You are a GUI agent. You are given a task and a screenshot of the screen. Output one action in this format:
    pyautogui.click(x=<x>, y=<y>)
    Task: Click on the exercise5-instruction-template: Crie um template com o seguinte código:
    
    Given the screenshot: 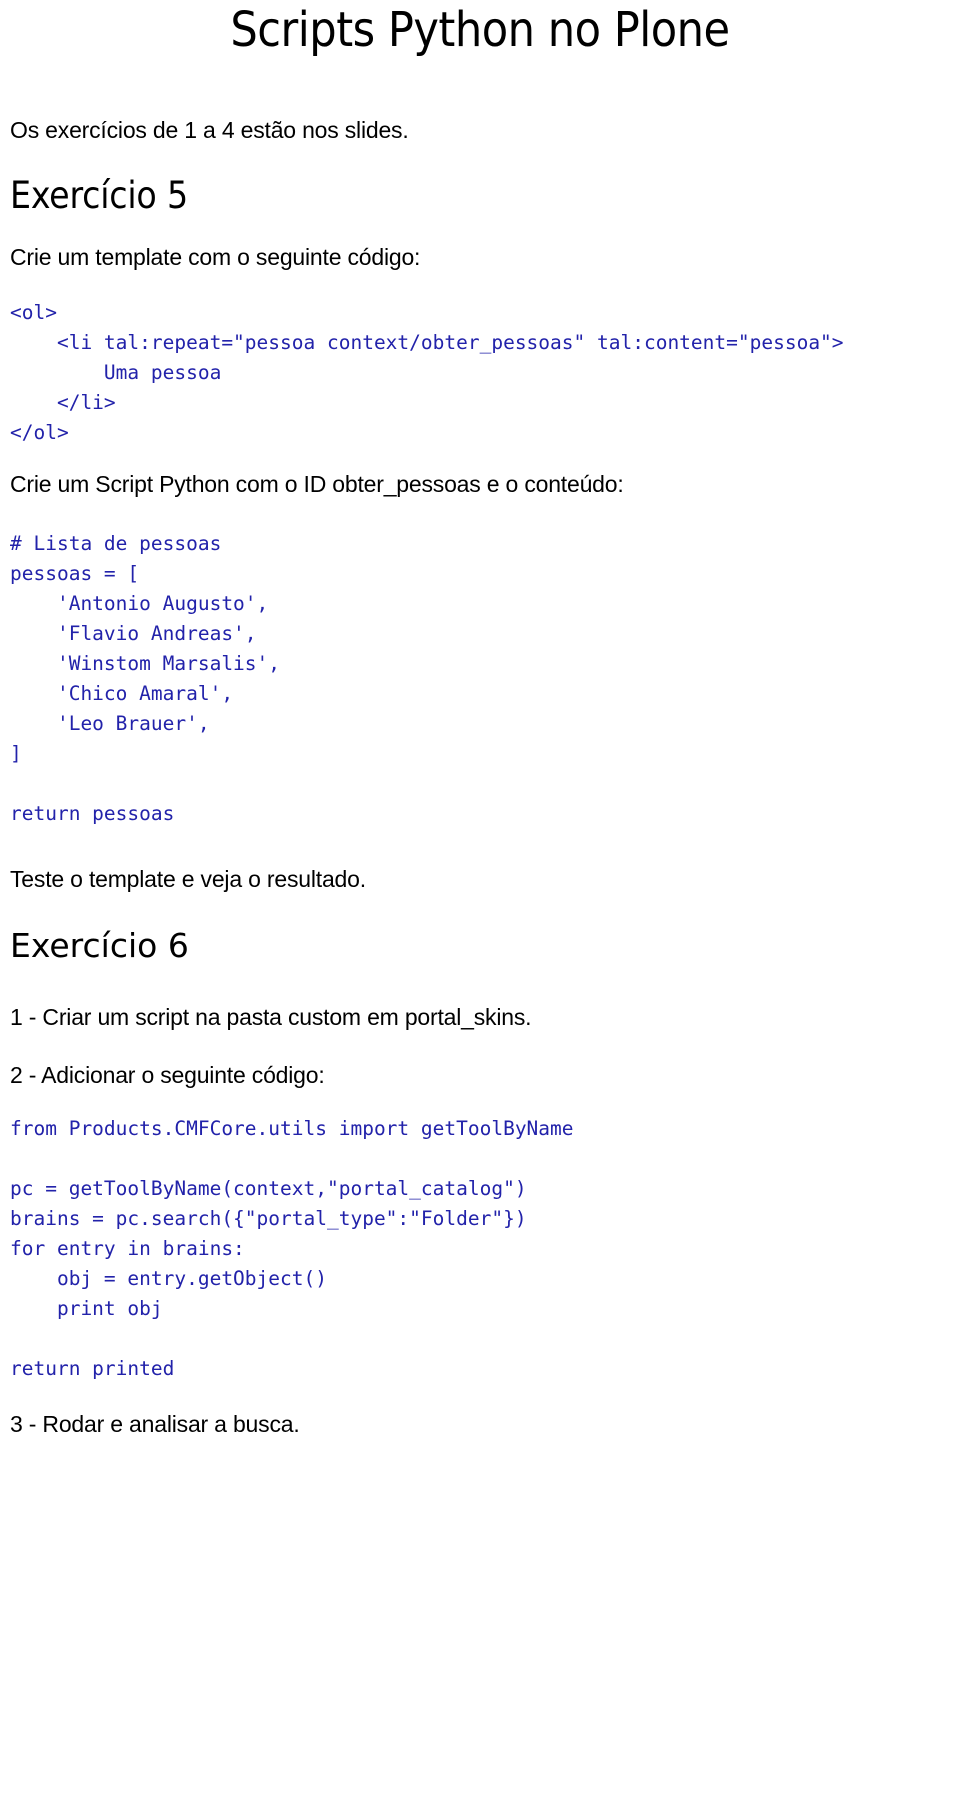 What is the action you would take?
    pyautogui.click(x=215, y=257)
    